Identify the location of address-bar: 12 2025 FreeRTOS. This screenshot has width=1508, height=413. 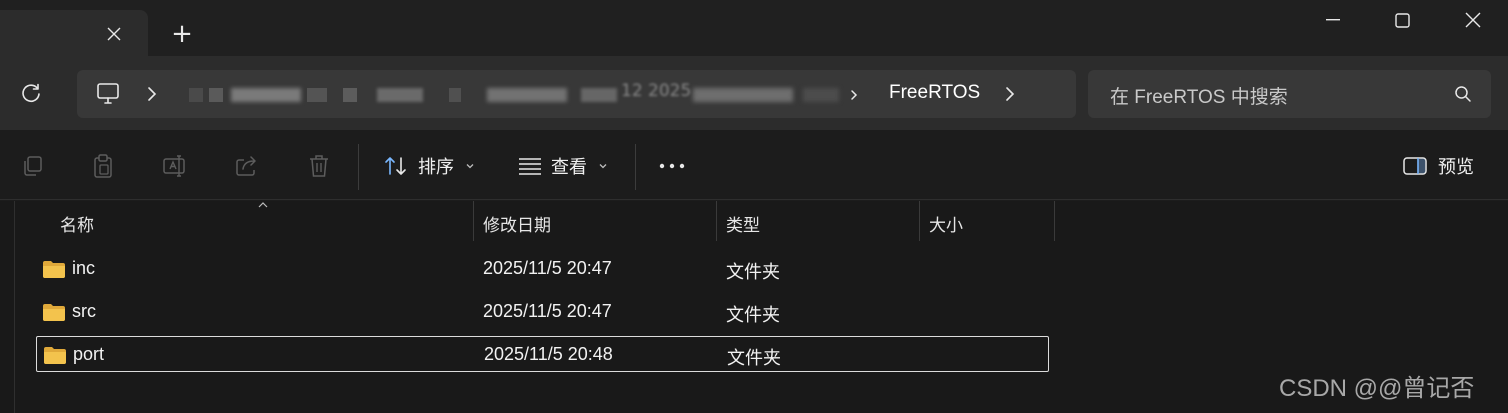
(576, 94).